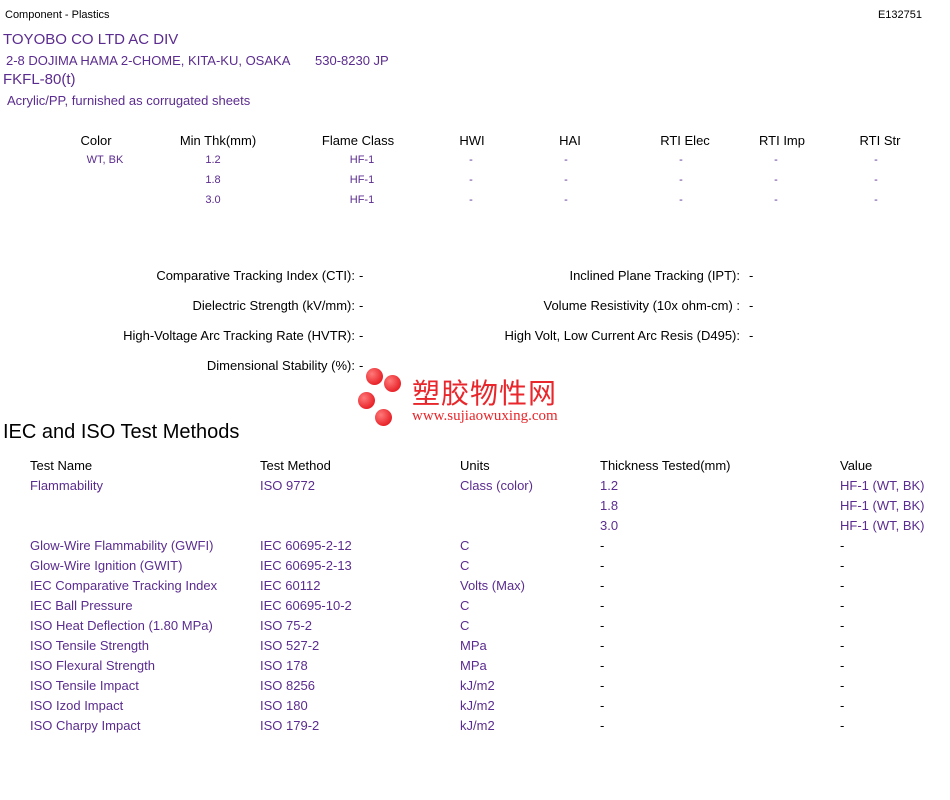 The height and width of the screenshot is (800, 950). I want to click on iec-cell-test-method: IEC 60695-2-13, so click(306, 565).